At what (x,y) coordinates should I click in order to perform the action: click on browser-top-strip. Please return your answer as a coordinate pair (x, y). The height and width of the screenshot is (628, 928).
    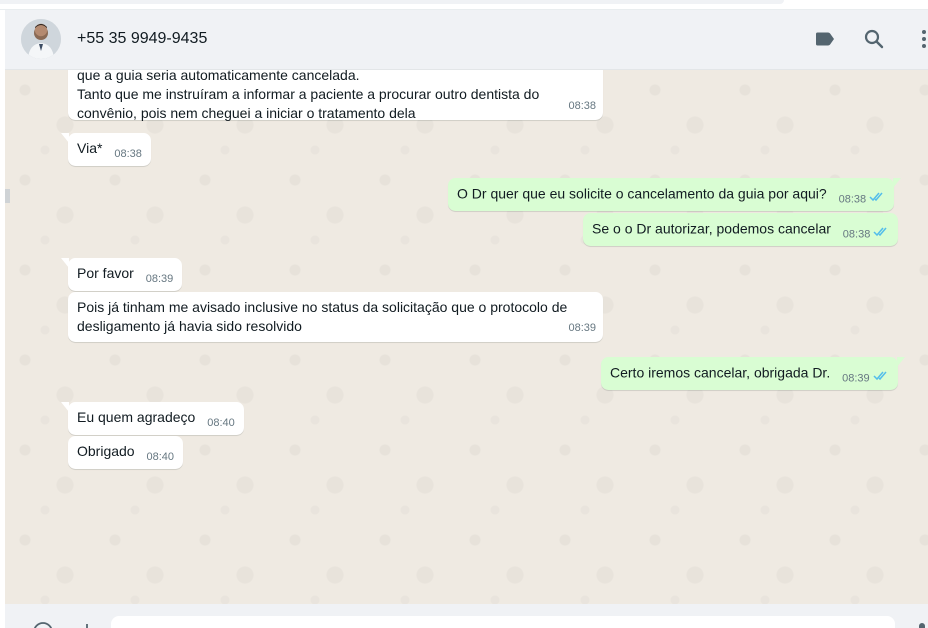
    Looking at the image, I should click on (464, 5).